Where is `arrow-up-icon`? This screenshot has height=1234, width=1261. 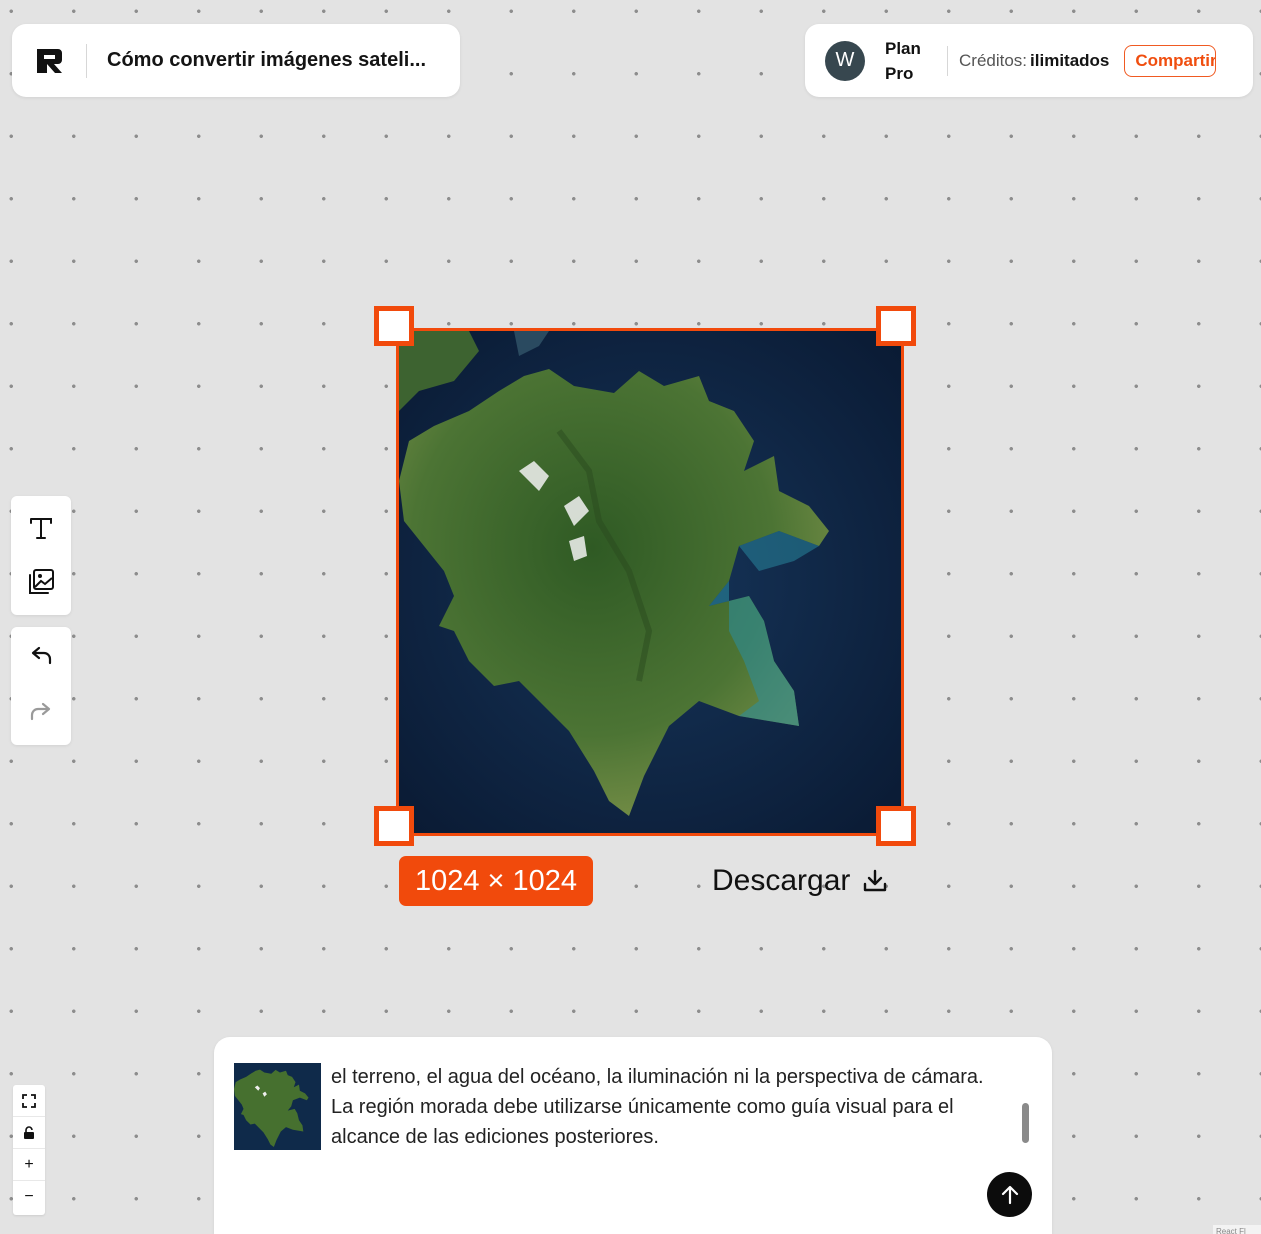
arrow-up-icon is located at coordinates (1009, 1194).